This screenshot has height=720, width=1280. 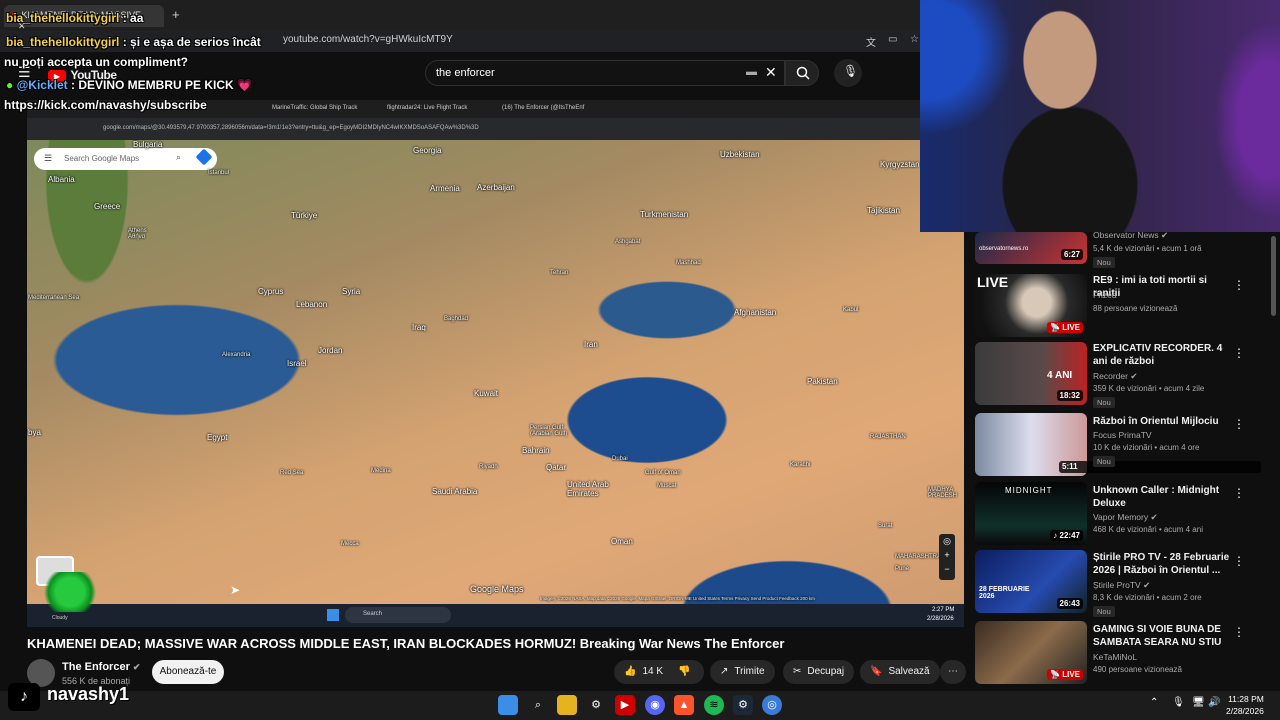 I want to click on map-label: Red Sea, so click(x=292, y=473).